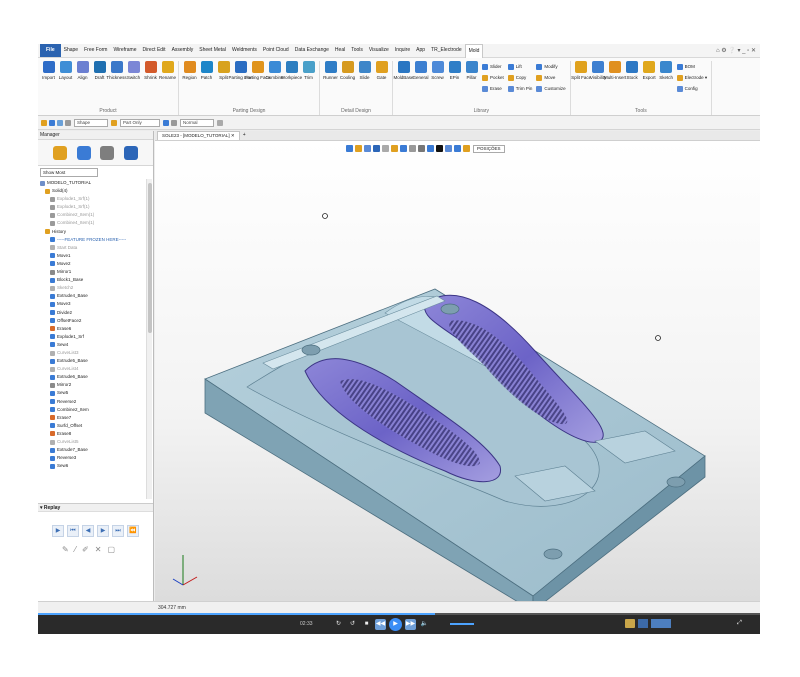 Image resolution: width=800 pixels, height=677 pixels. Describe the element at coordinates (91, 418) in the screenshot. I see `tree-item: Erase7` at that location.